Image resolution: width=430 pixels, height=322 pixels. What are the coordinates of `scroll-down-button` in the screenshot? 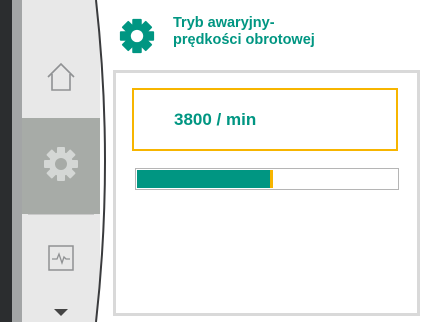 It's located at (61, 313).